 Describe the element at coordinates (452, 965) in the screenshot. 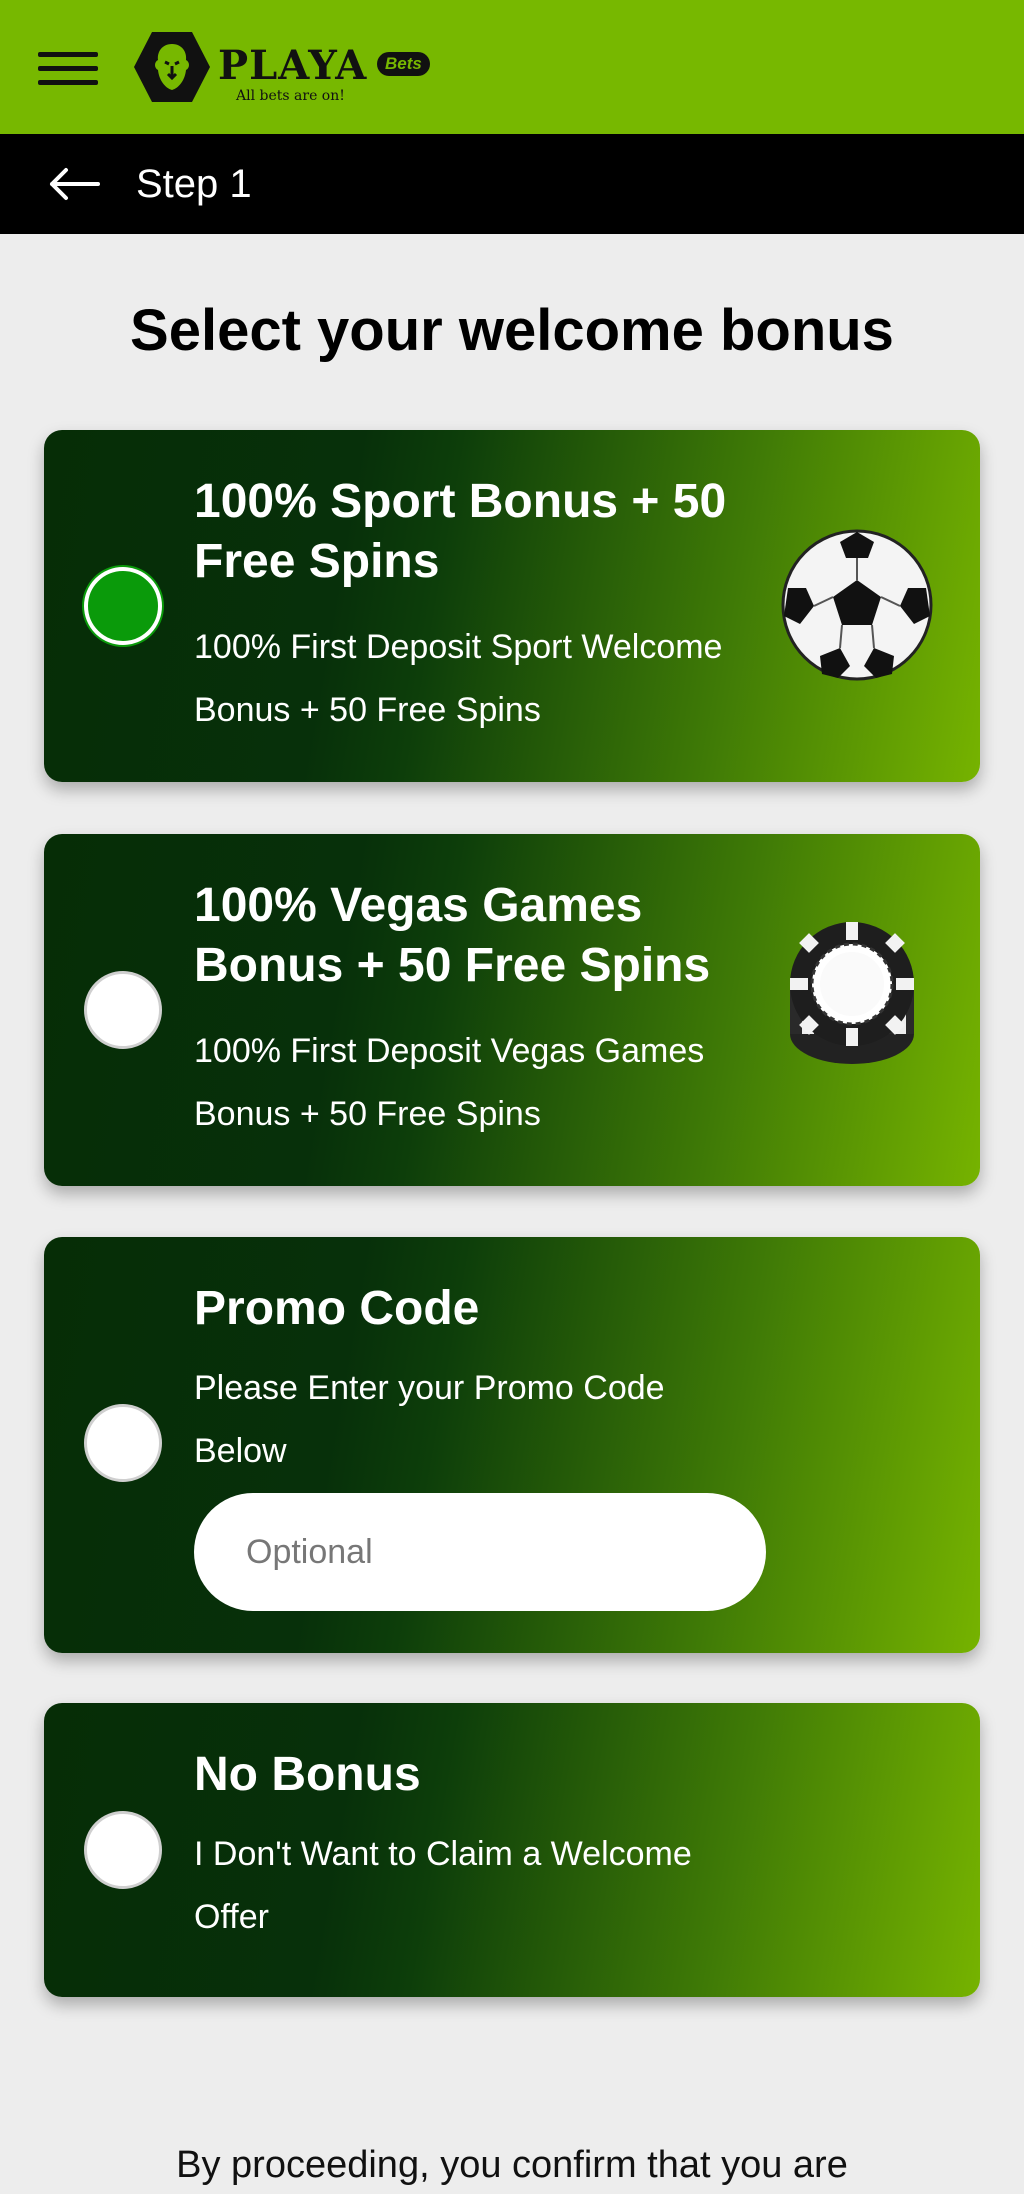

I see `bonus-title-line2: Bonus + 50 Free Spins` at that location.